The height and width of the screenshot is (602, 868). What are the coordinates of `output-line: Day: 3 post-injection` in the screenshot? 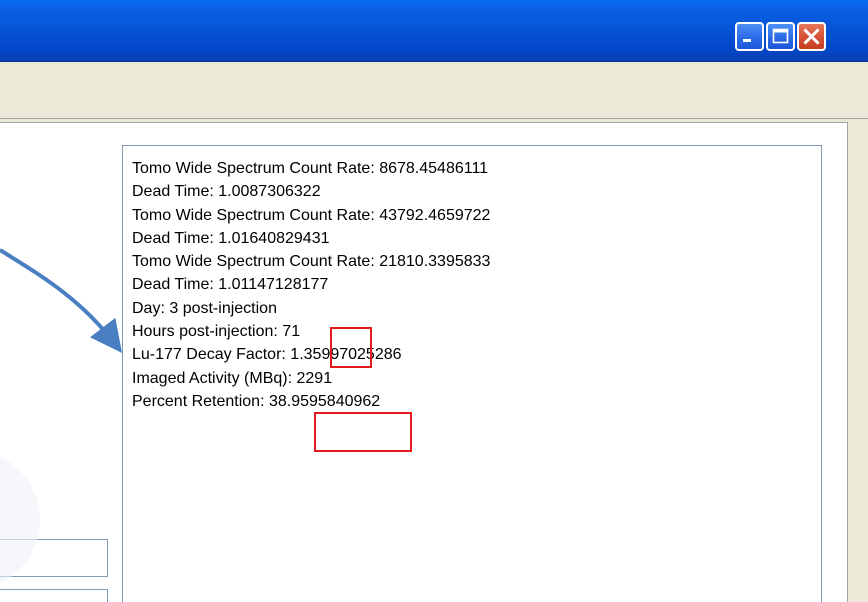 It's located at (204, 308).